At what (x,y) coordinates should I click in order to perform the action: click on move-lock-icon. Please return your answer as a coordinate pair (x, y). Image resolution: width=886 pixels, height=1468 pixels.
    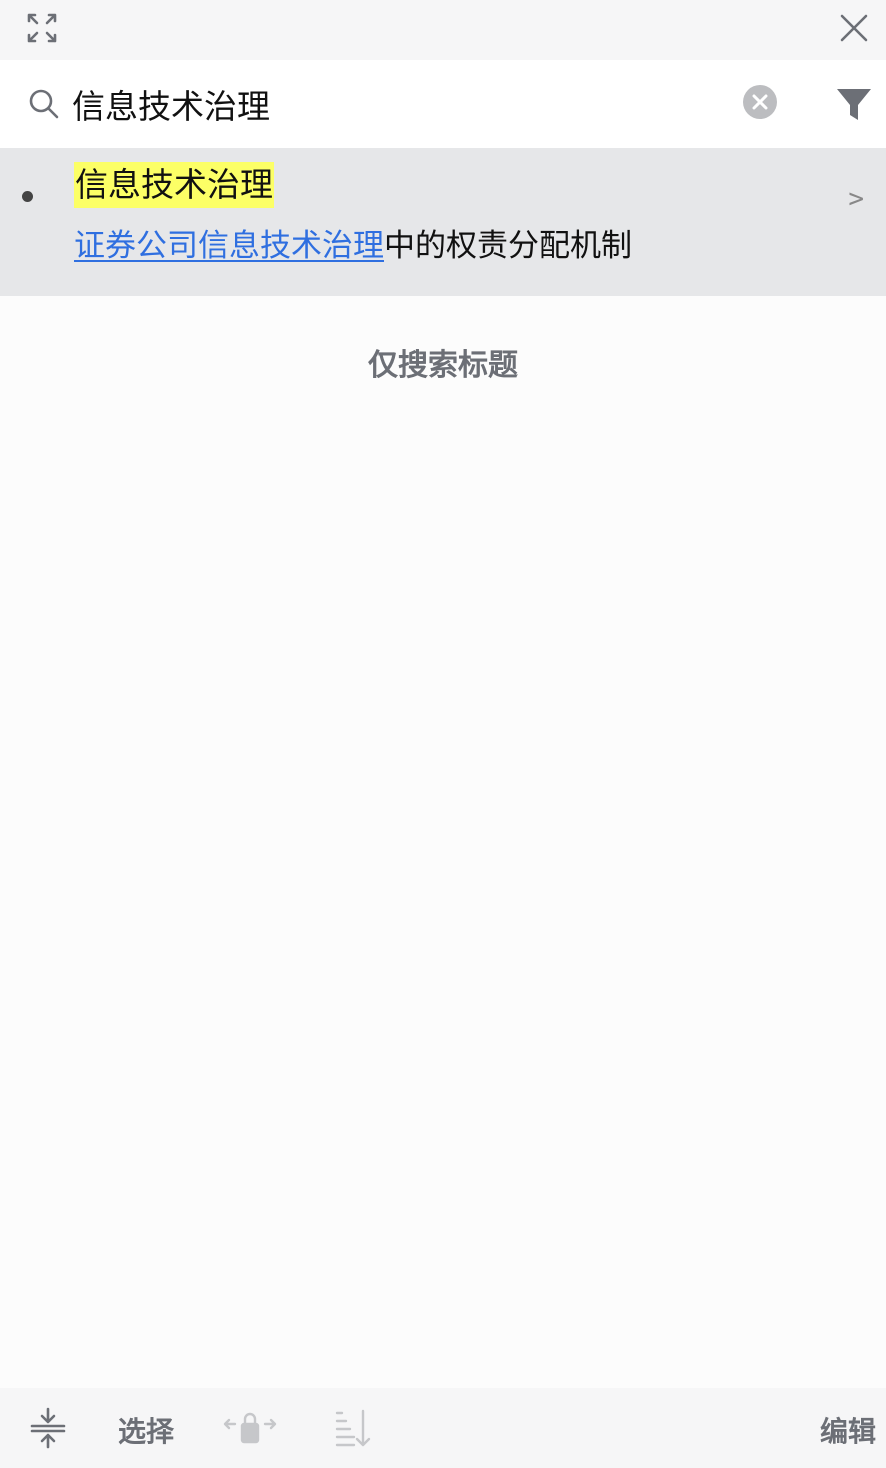
    Looking at the image, I should click on (250, 1428).